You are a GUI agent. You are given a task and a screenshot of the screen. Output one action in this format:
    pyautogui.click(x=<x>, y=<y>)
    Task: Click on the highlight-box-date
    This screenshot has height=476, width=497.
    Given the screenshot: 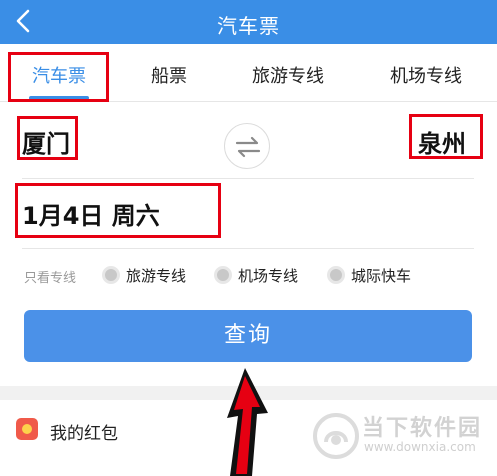 What is the action you would take?
    pyautogui.click(x=118, y=210)
    